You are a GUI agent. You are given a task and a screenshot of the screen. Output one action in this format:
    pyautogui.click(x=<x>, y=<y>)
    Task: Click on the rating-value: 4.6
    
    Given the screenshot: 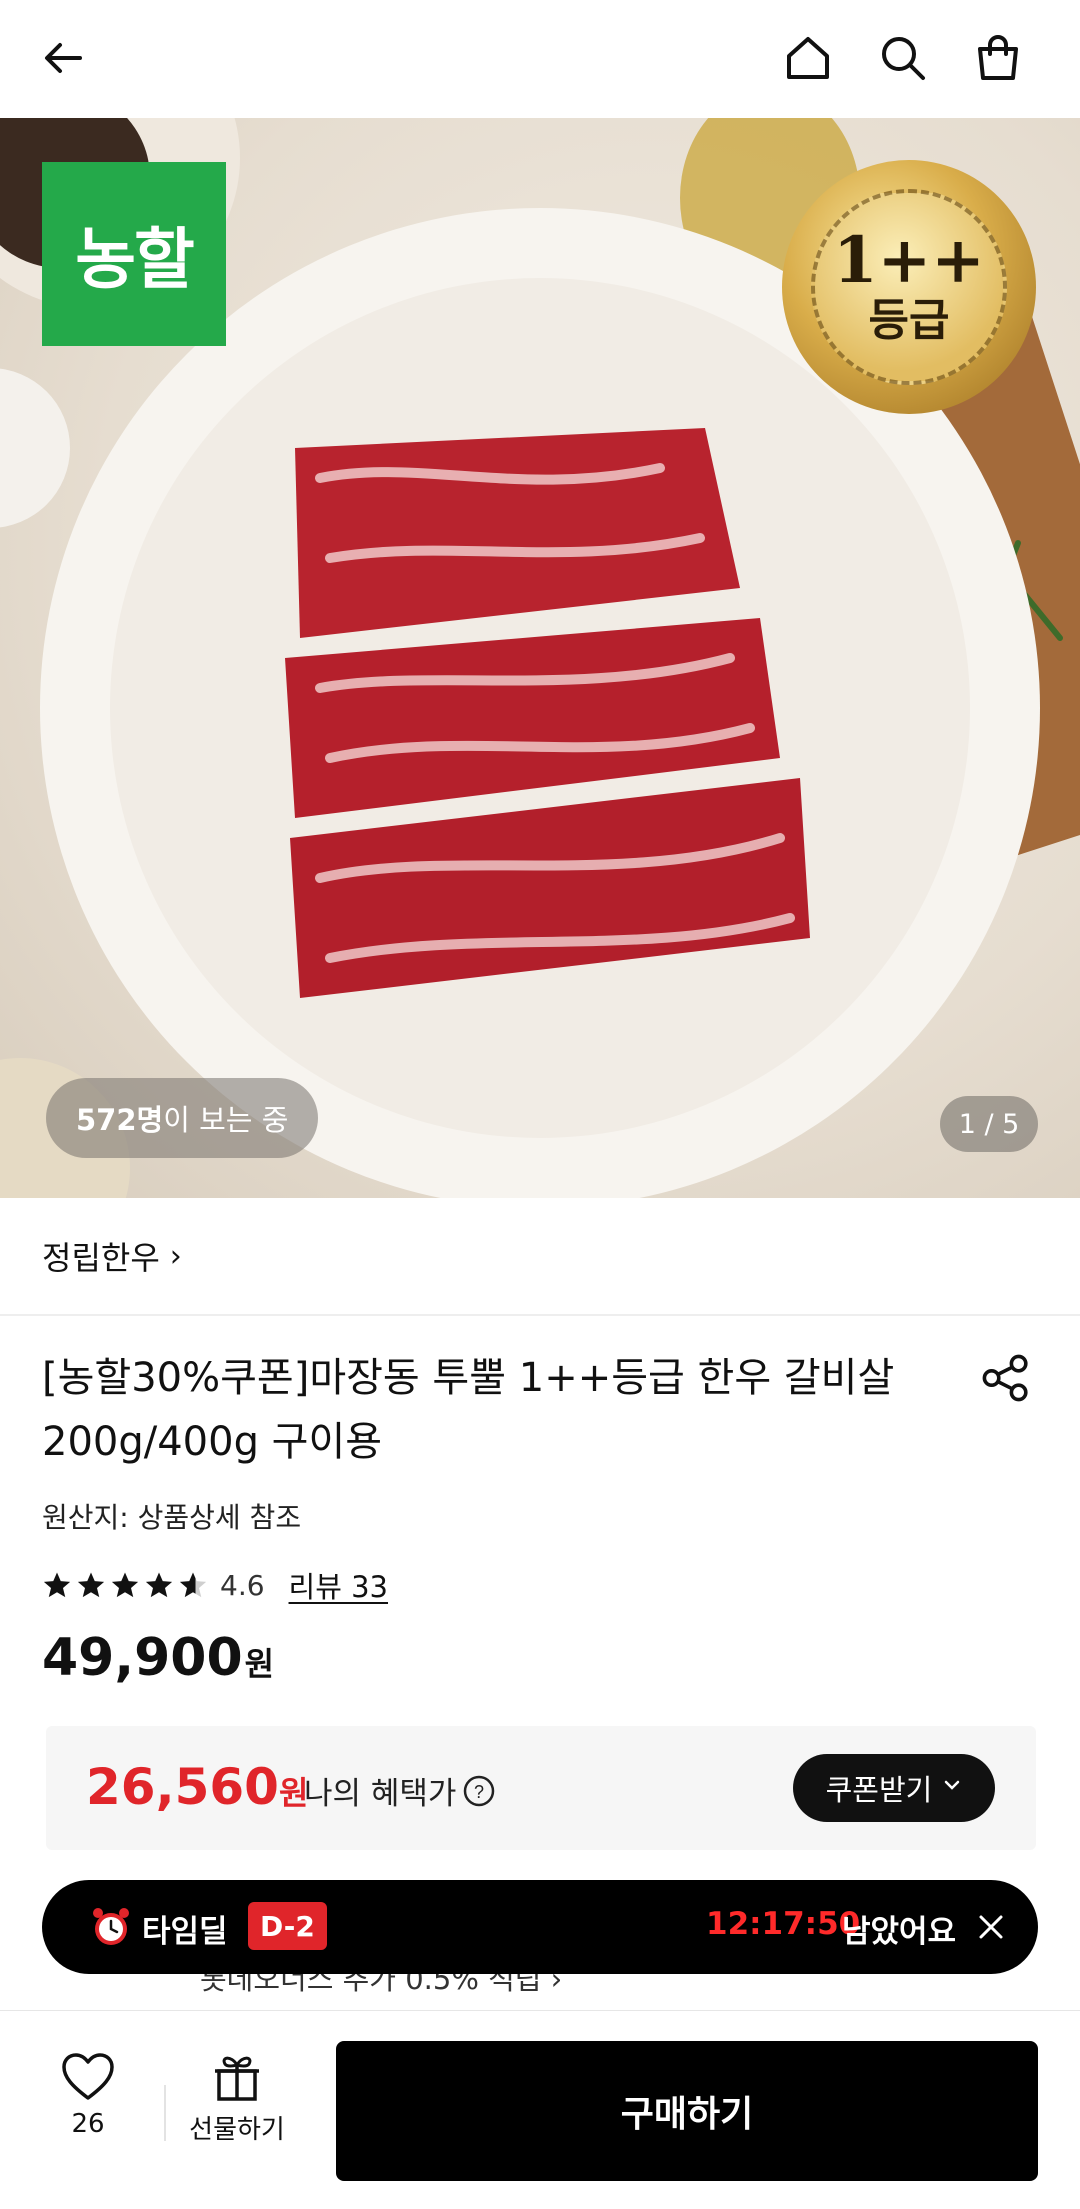 What is the action you would take?
    pyautogui.click(x=242, y=1585)
    